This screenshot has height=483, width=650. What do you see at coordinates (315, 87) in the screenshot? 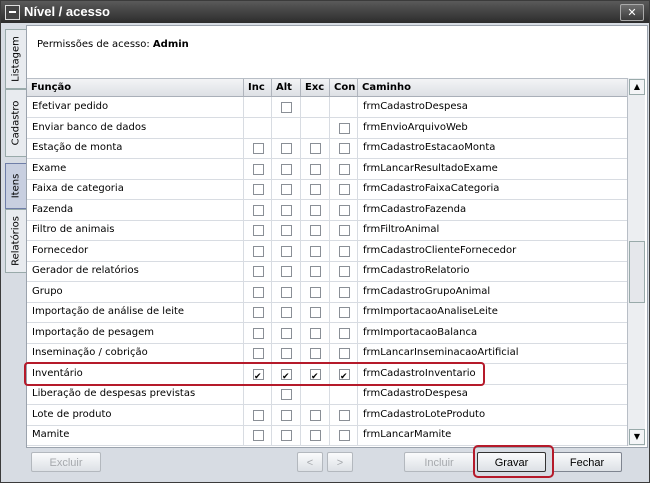
I see `column-header-exc: Exc` at bounding box center [315, 87].